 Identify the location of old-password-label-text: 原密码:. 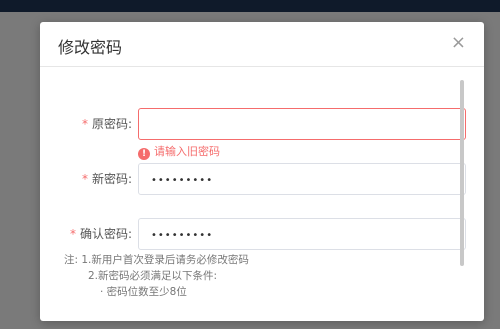
(111, 124).